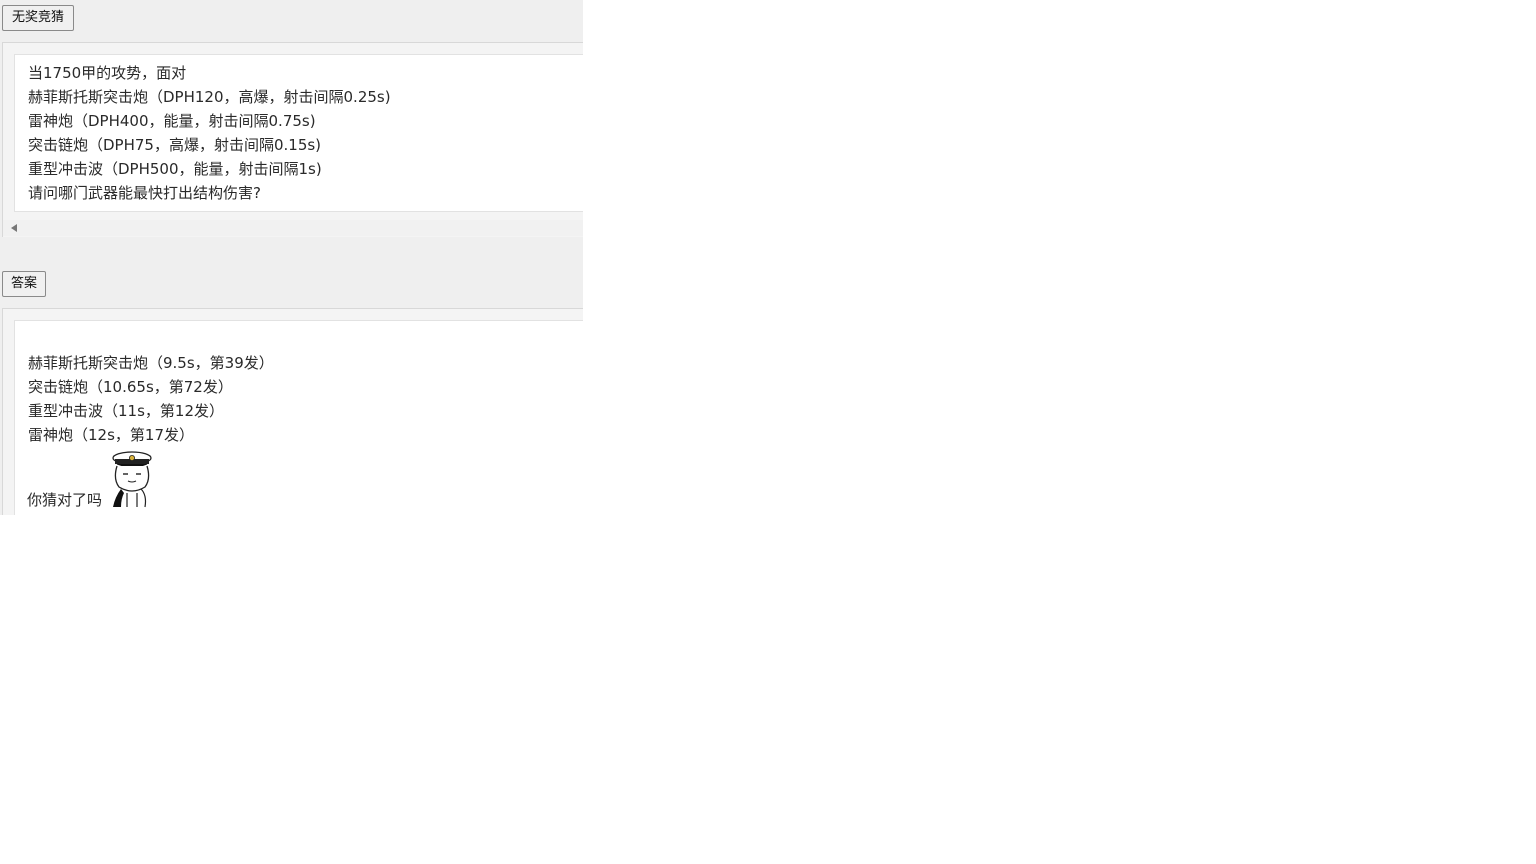 The height and width of the screenshot is (864, 1536). Describe the element at coordinates (14, 228) in the screenshot. I see `scroll-left-arrow-icon` at that location.